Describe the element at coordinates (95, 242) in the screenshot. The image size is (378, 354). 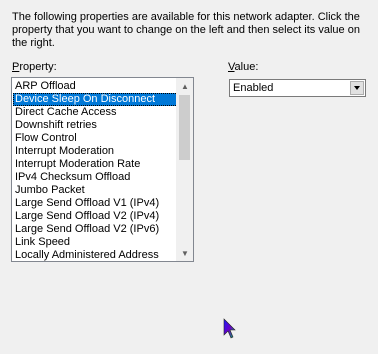
I see `list-item: Link Speed` at that location.